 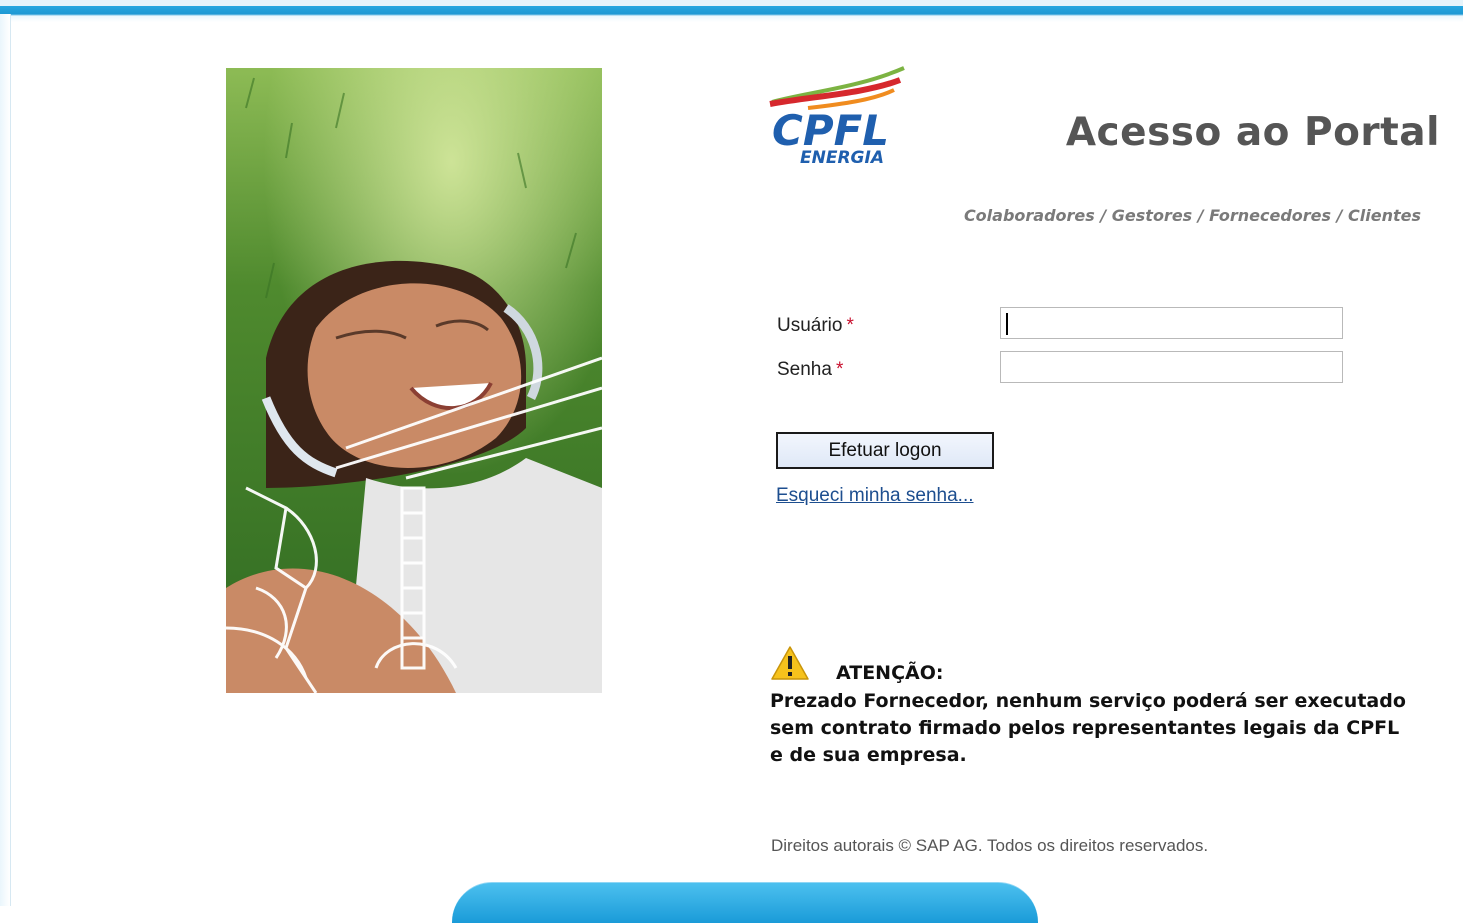 I want to click on logon-button: Efetuar logon, so click(x=885, y=450).